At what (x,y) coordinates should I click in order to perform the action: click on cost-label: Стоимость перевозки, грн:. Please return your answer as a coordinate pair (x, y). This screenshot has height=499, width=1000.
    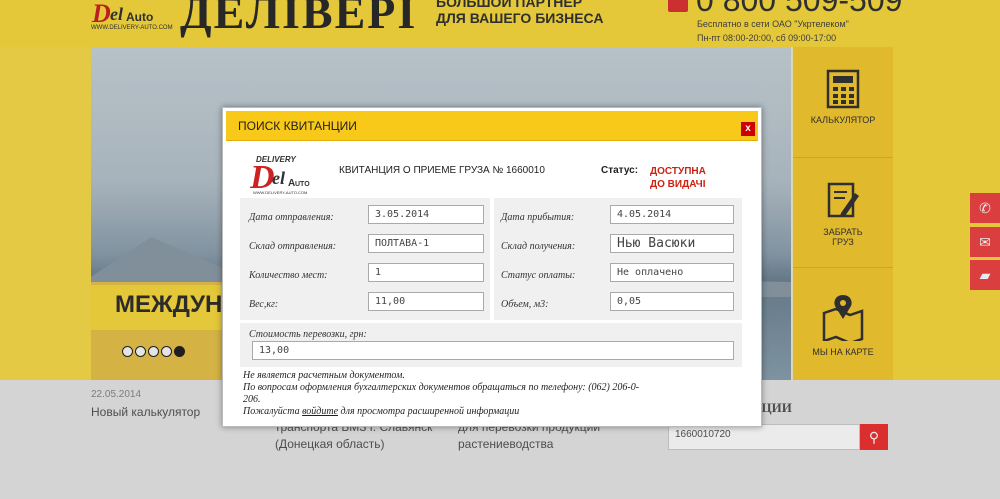
    Looking at the image, I should click on (308, 334).